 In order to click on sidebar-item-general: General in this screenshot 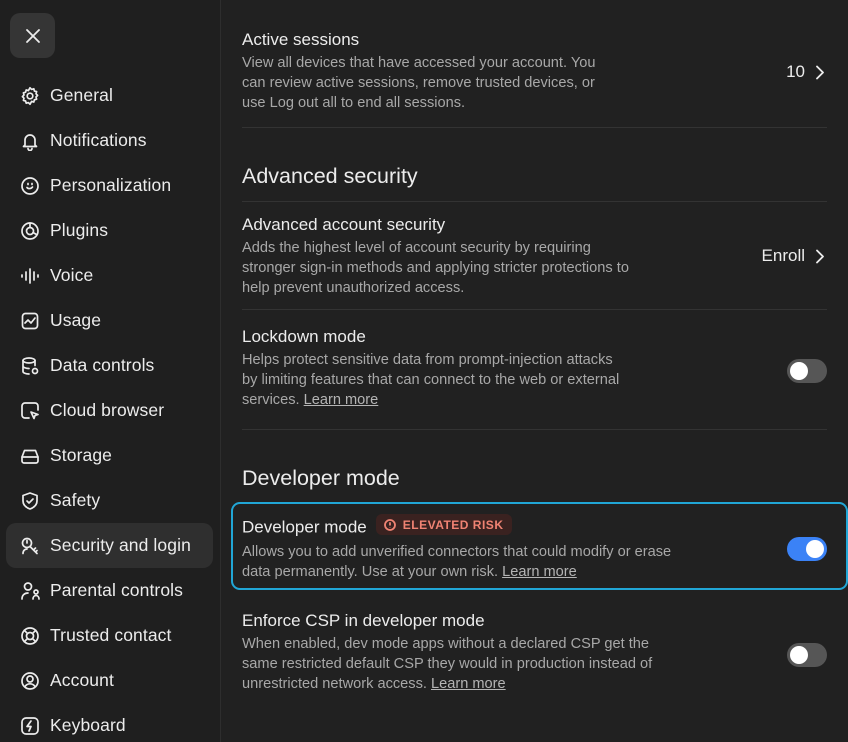, I will do `click(109, 95)`.